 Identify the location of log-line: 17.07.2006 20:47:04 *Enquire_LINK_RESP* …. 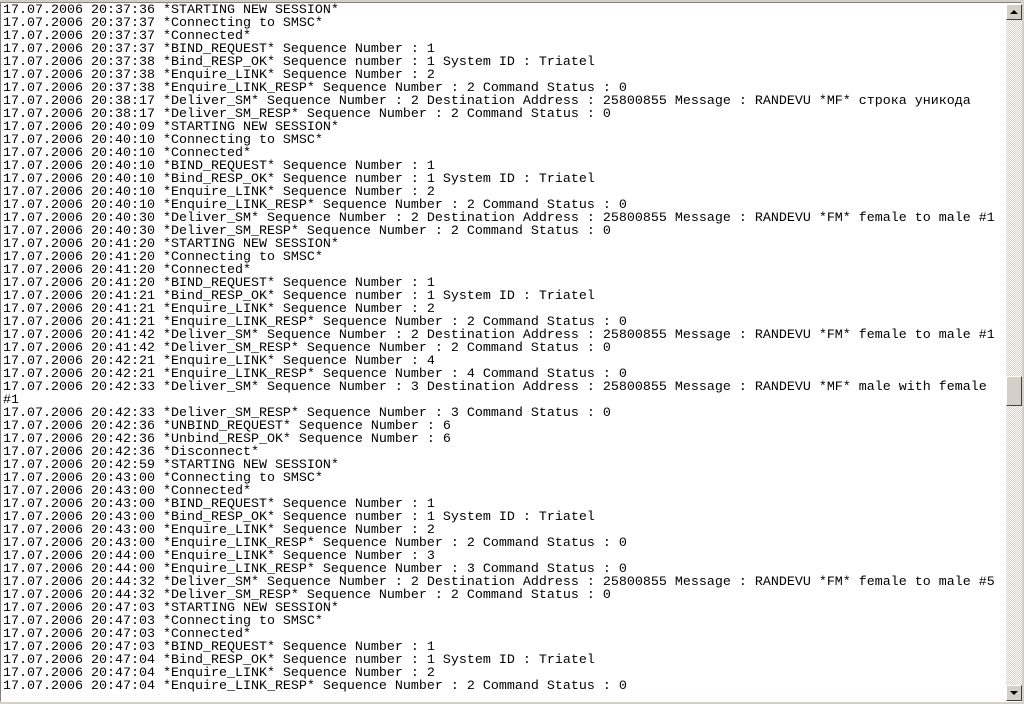
(315, 686).